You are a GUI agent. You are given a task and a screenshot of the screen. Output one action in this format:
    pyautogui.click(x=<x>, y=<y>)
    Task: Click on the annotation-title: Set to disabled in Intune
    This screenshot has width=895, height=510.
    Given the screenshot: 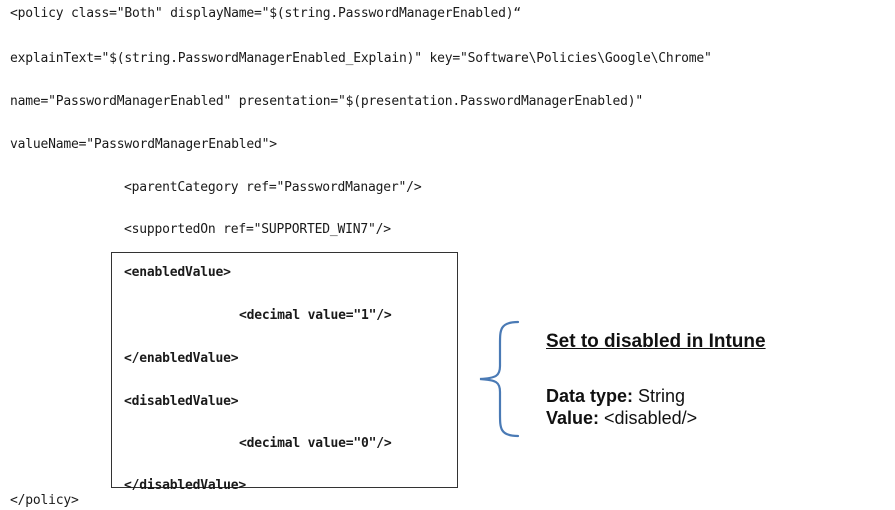 What is the action you would take?
    pyautogui.click(x=656, y=341)
    